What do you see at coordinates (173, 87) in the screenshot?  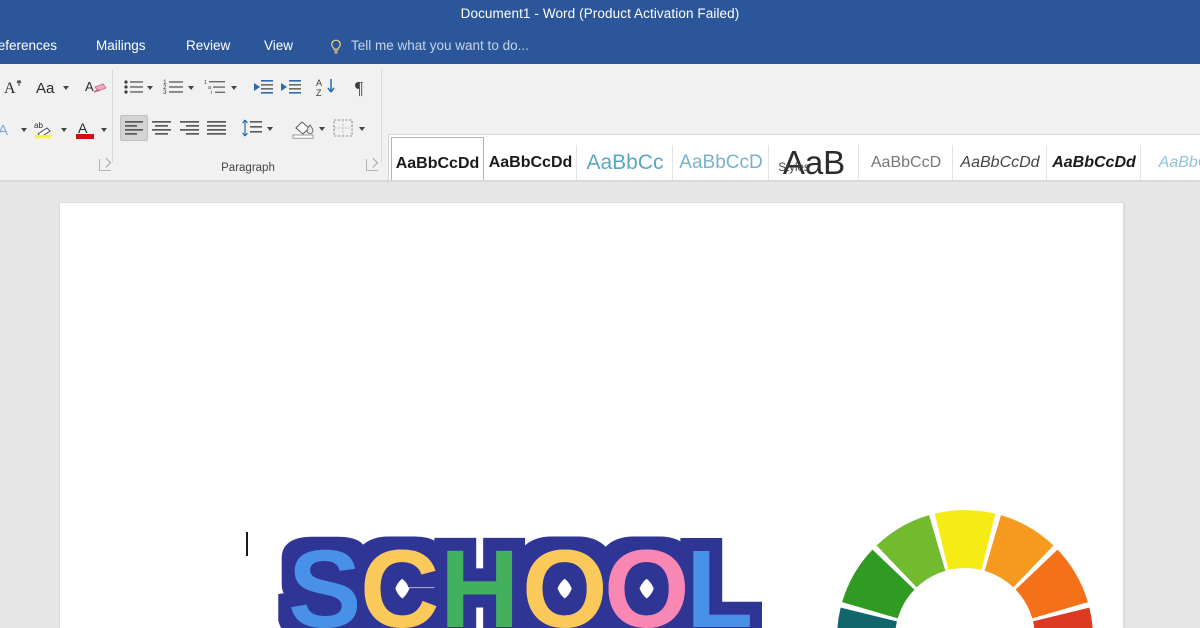 I see `numbered-list-icon: 1 2 3` at bounding box center [173, 87].